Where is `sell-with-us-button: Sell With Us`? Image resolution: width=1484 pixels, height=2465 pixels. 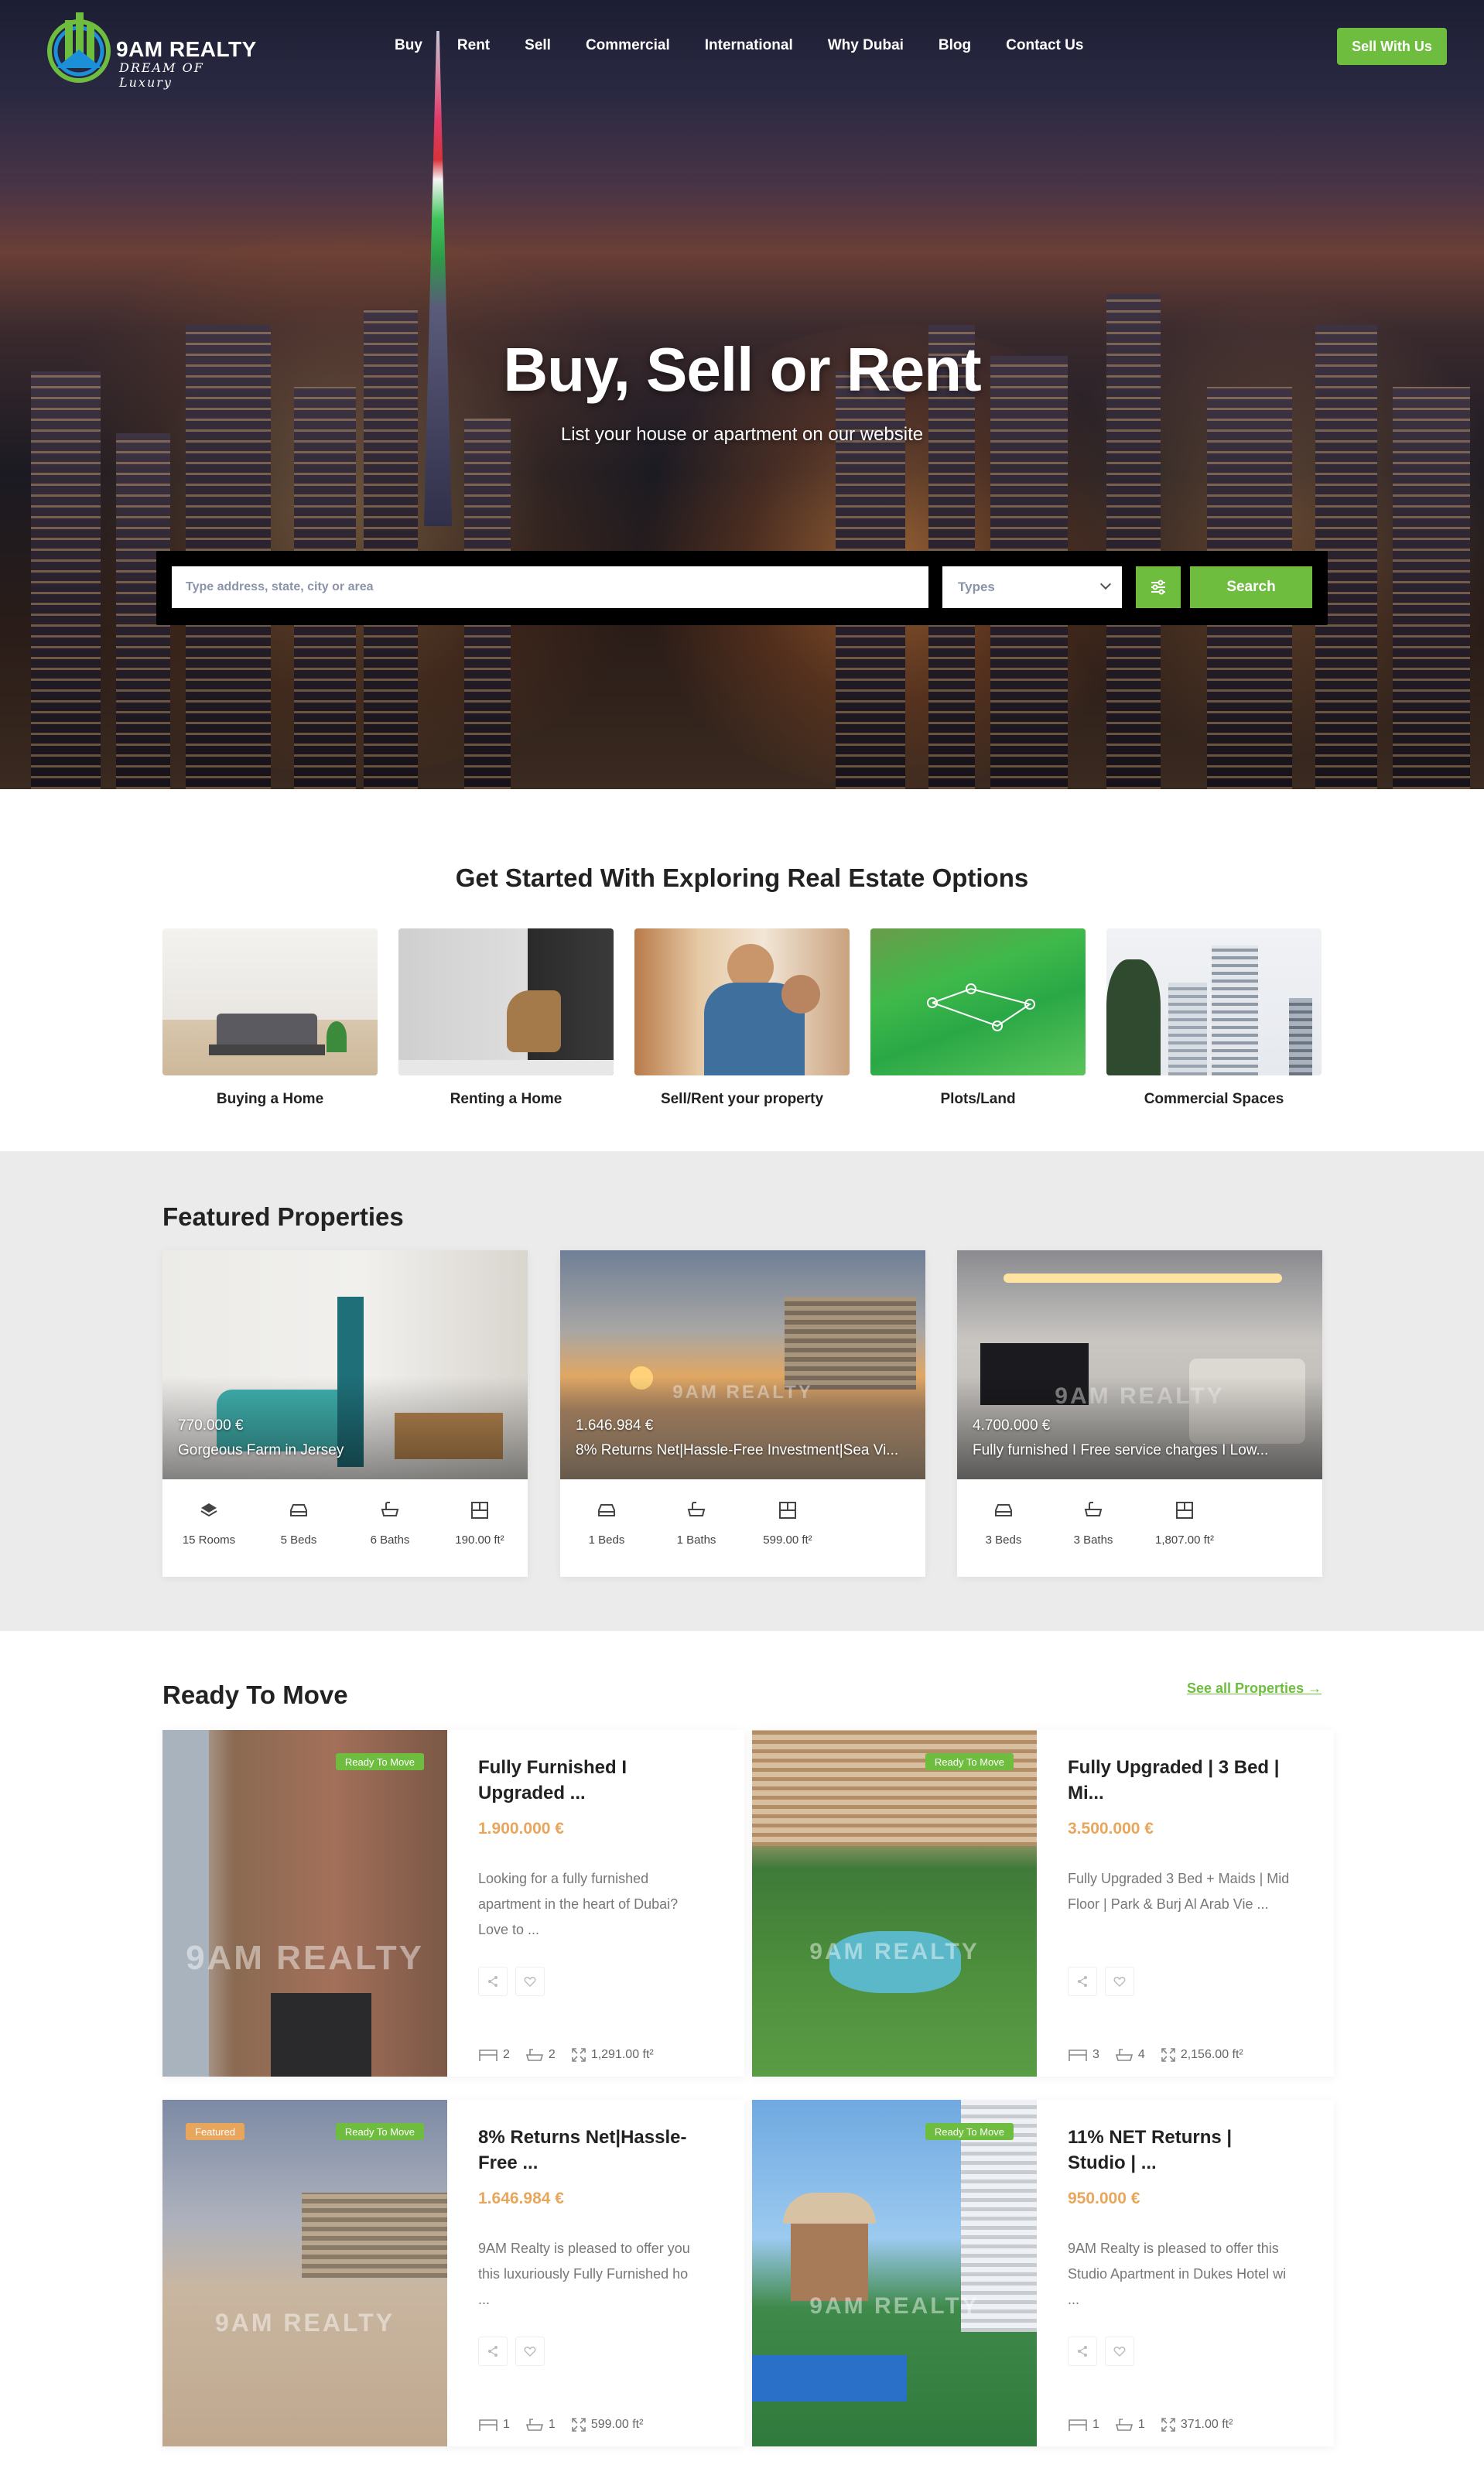 sell-with-us-button: Sell With Us is located at coordinates (1392, 46).